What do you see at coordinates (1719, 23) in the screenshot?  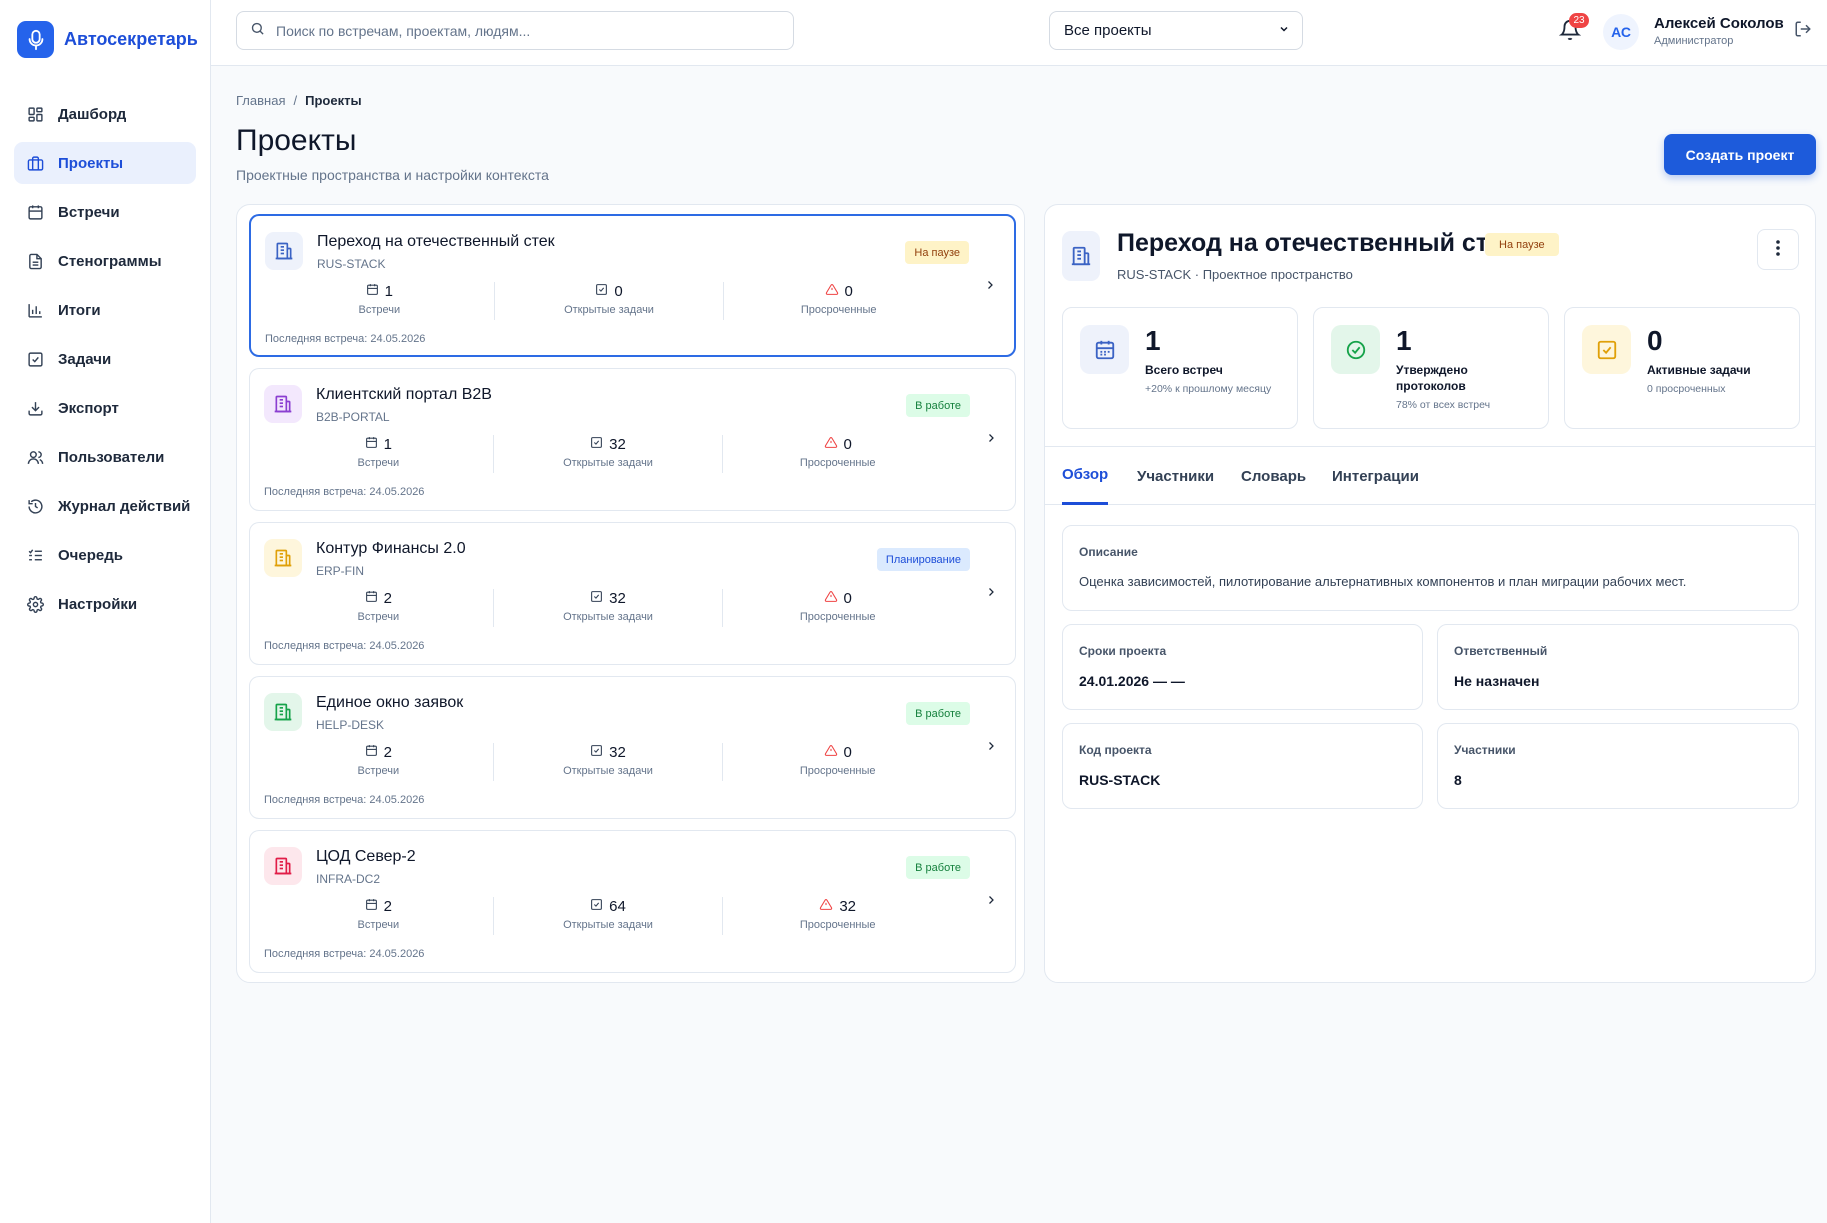 I see `user-name: Алексей Соколов` at bounding box center [1719, 23].